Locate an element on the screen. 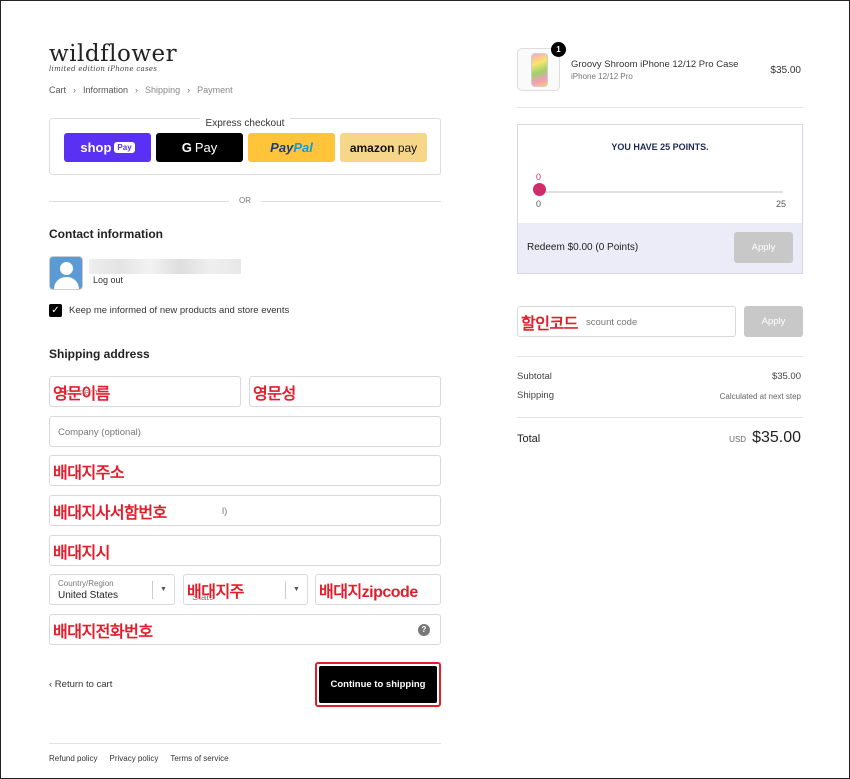 The image size is (850, 779). paypal-logo-part1: Pay is located at coordinates (282, 147).